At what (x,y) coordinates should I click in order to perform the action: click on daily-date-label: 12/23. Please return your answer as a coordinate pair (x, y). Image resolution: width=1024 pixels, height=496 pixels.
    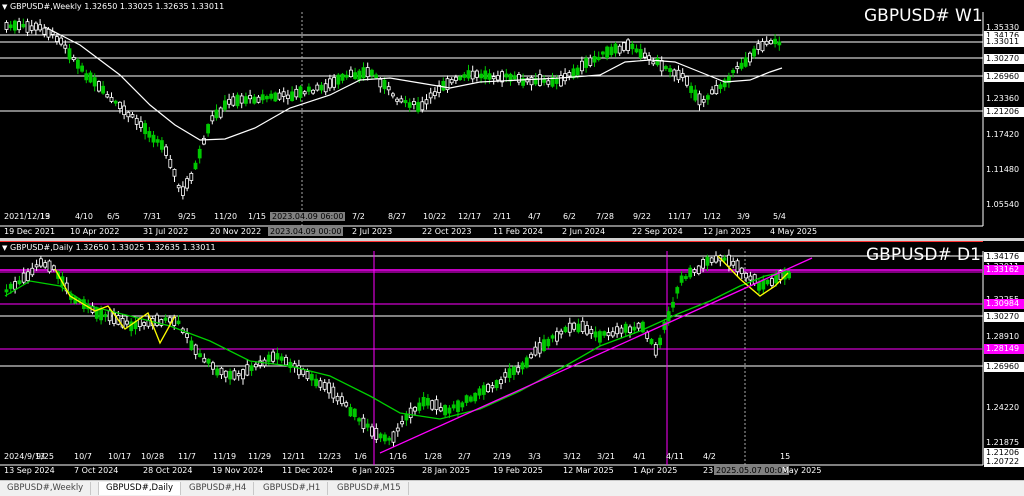
    Looking at the image, I should click on (330, 456).